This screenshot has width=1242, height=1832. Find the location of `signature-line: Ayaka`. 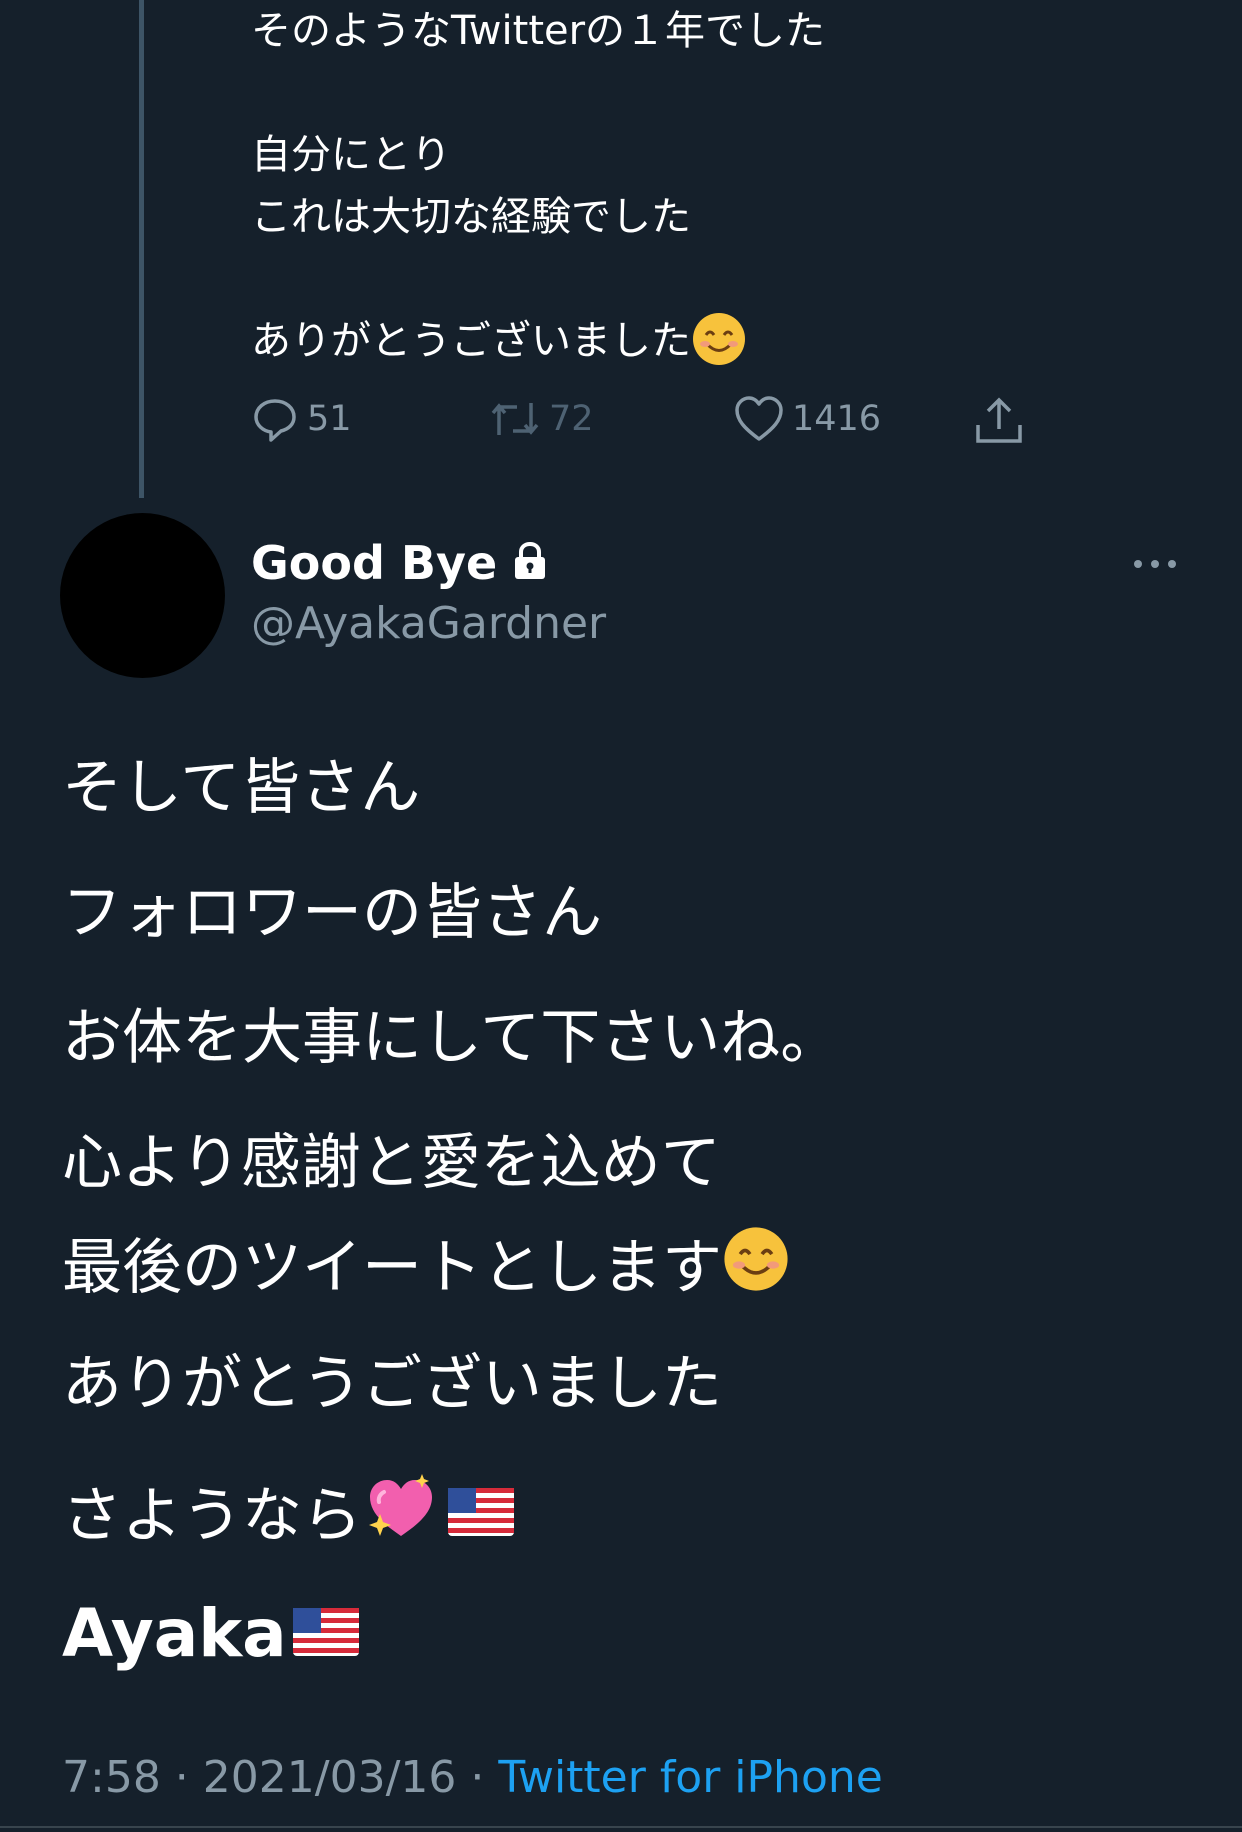

signature-line: Ayaka is located at coordinates (210, 1634).